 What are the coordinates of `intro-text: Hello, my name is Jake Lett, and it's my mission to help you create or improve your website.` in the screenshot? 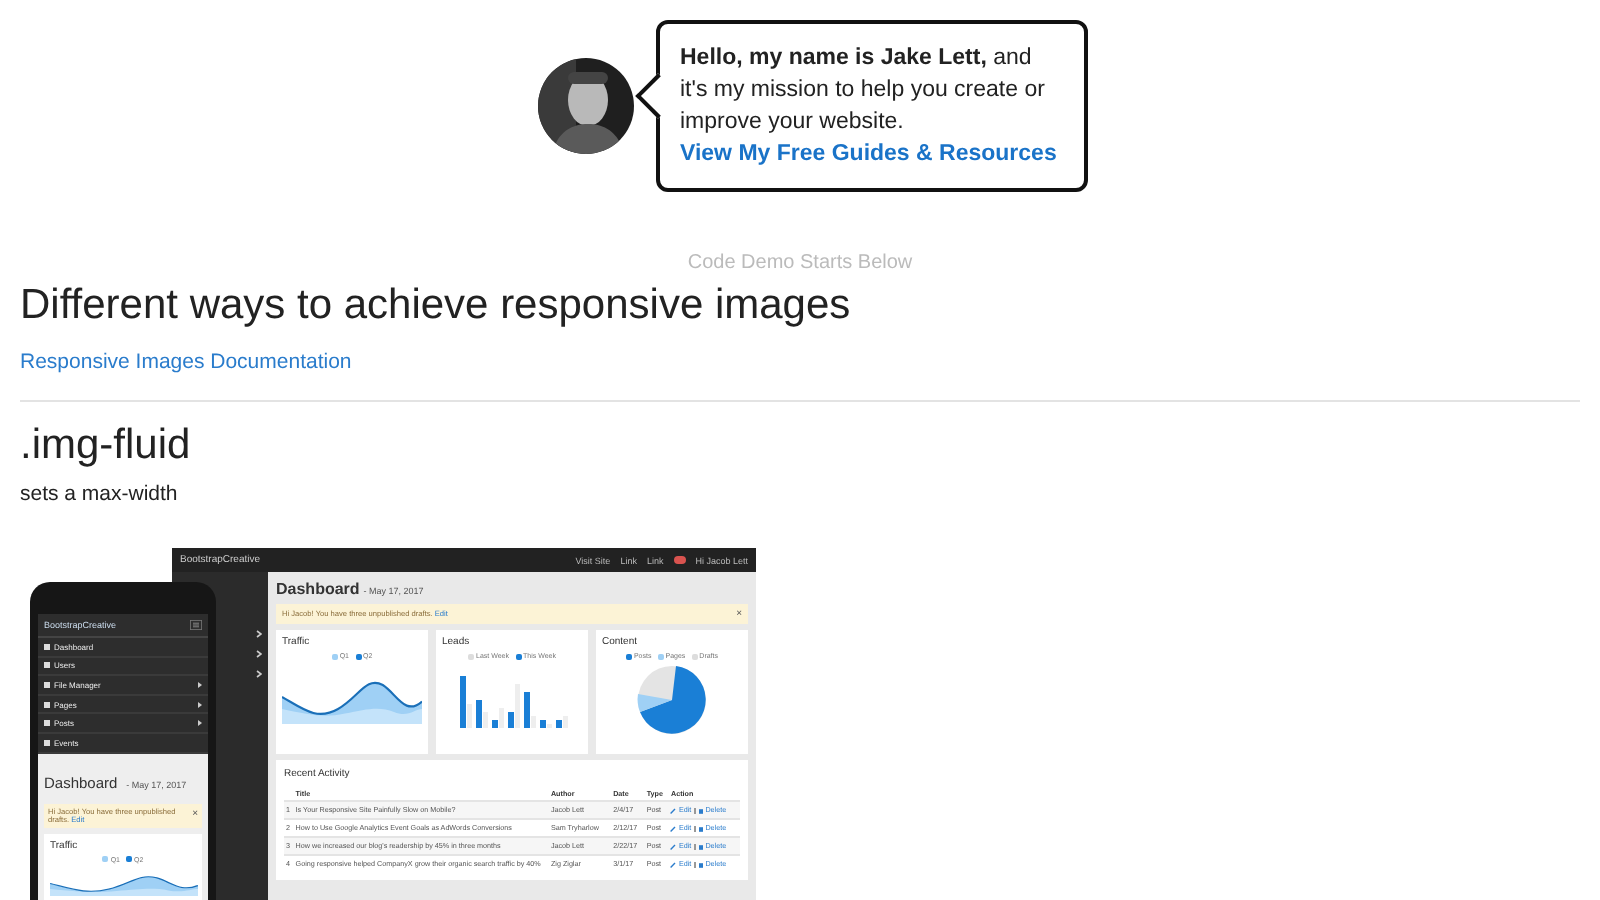 It's located at (862, 90).